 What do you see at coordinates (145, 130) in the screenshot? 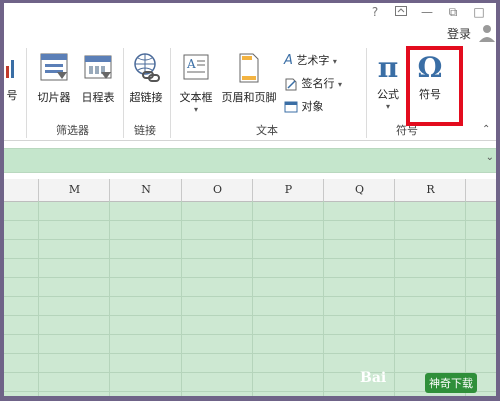
I see `group-label-links: 链接` at bounding box center [145, 130].